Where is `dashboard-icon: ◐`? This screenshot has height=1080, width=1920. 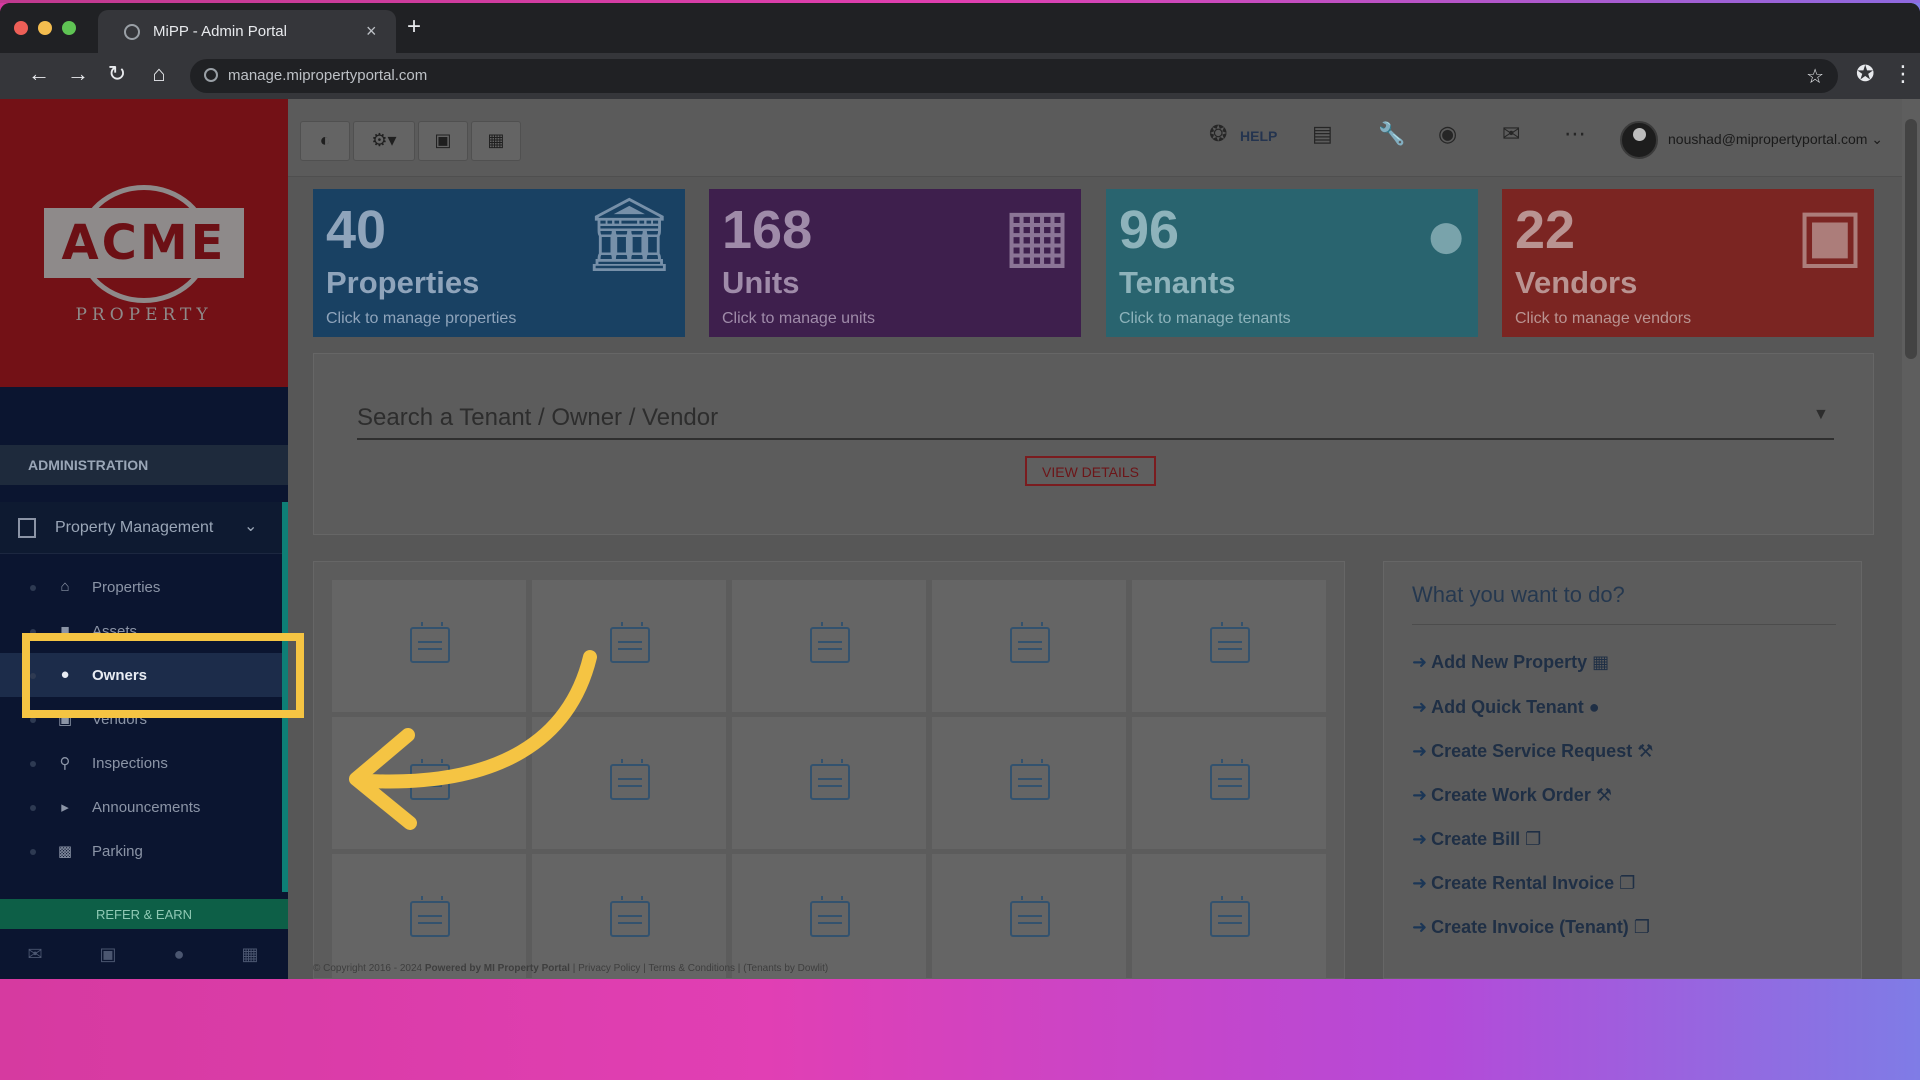 dashboard-icon: ◐ is located at coordinates (325, 141).